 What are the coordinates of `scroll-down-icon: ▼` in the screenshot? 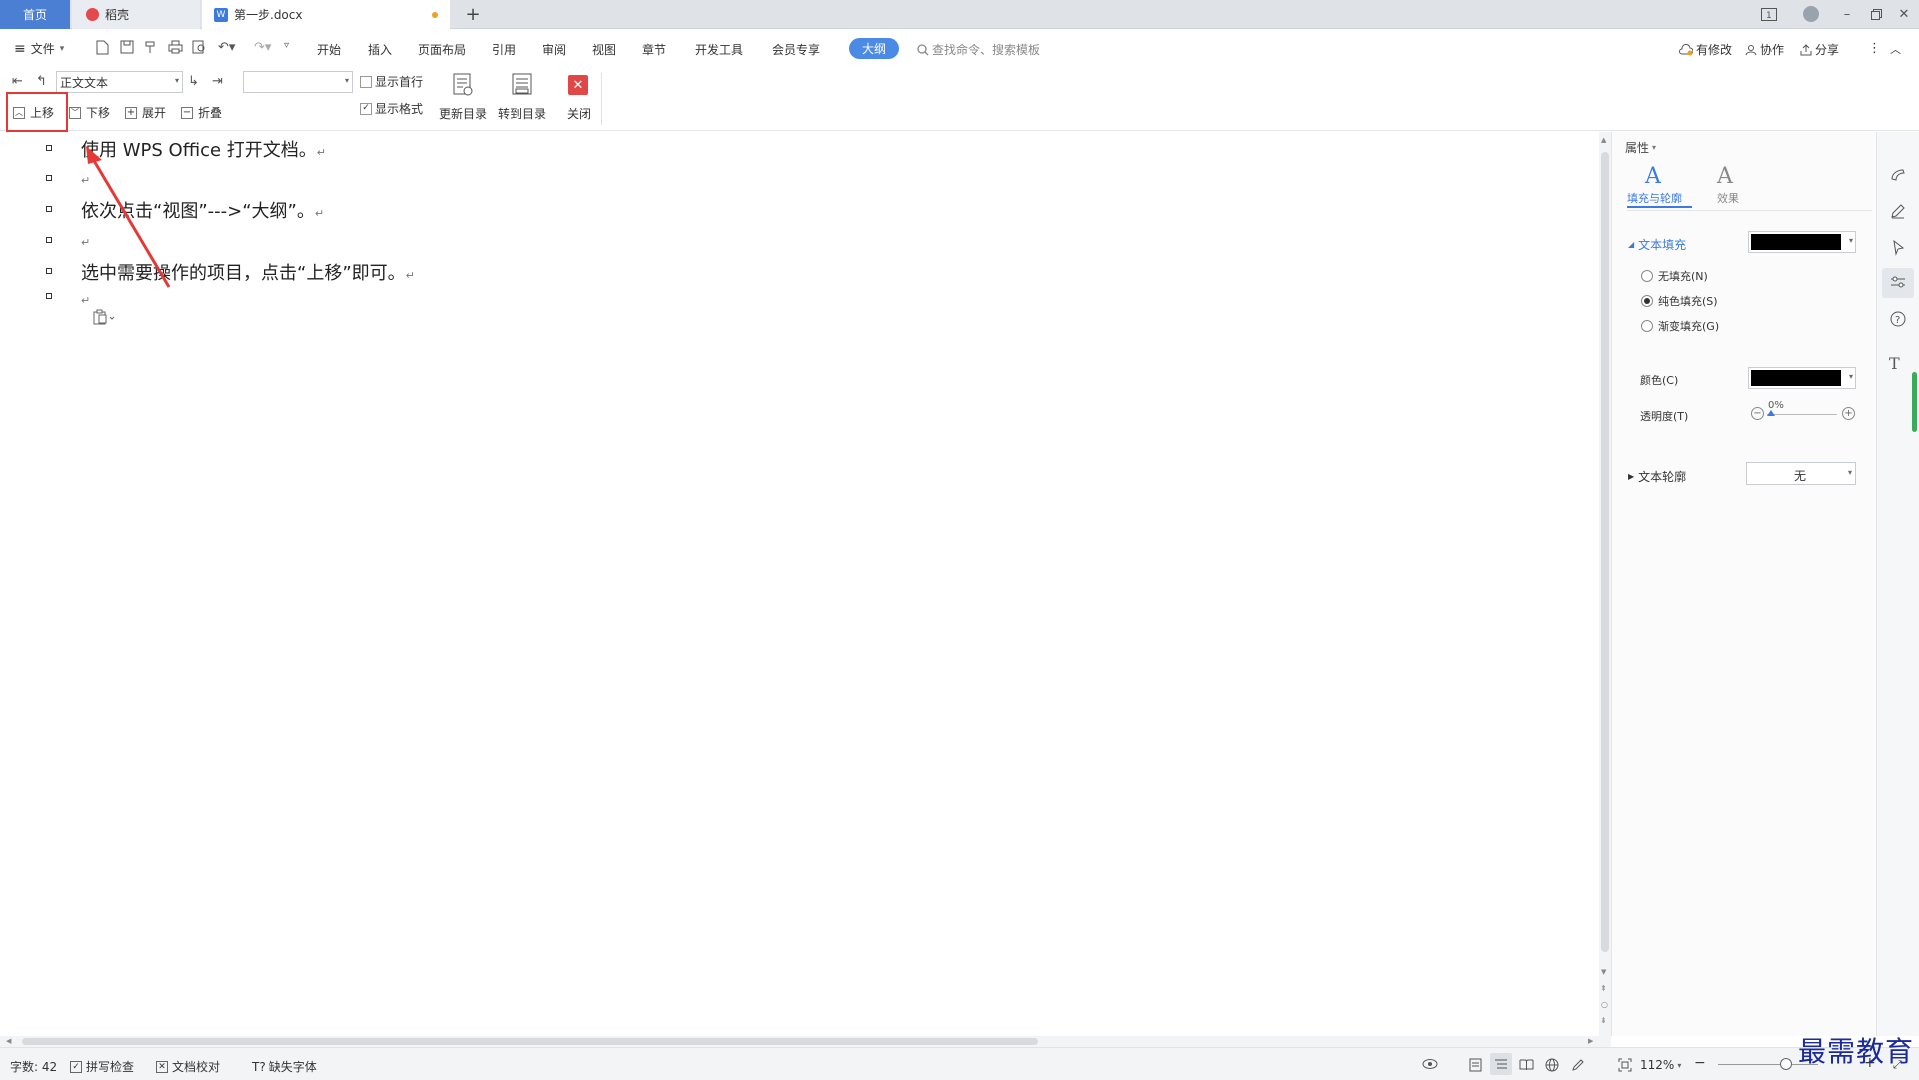 It's located at (1603, 972).